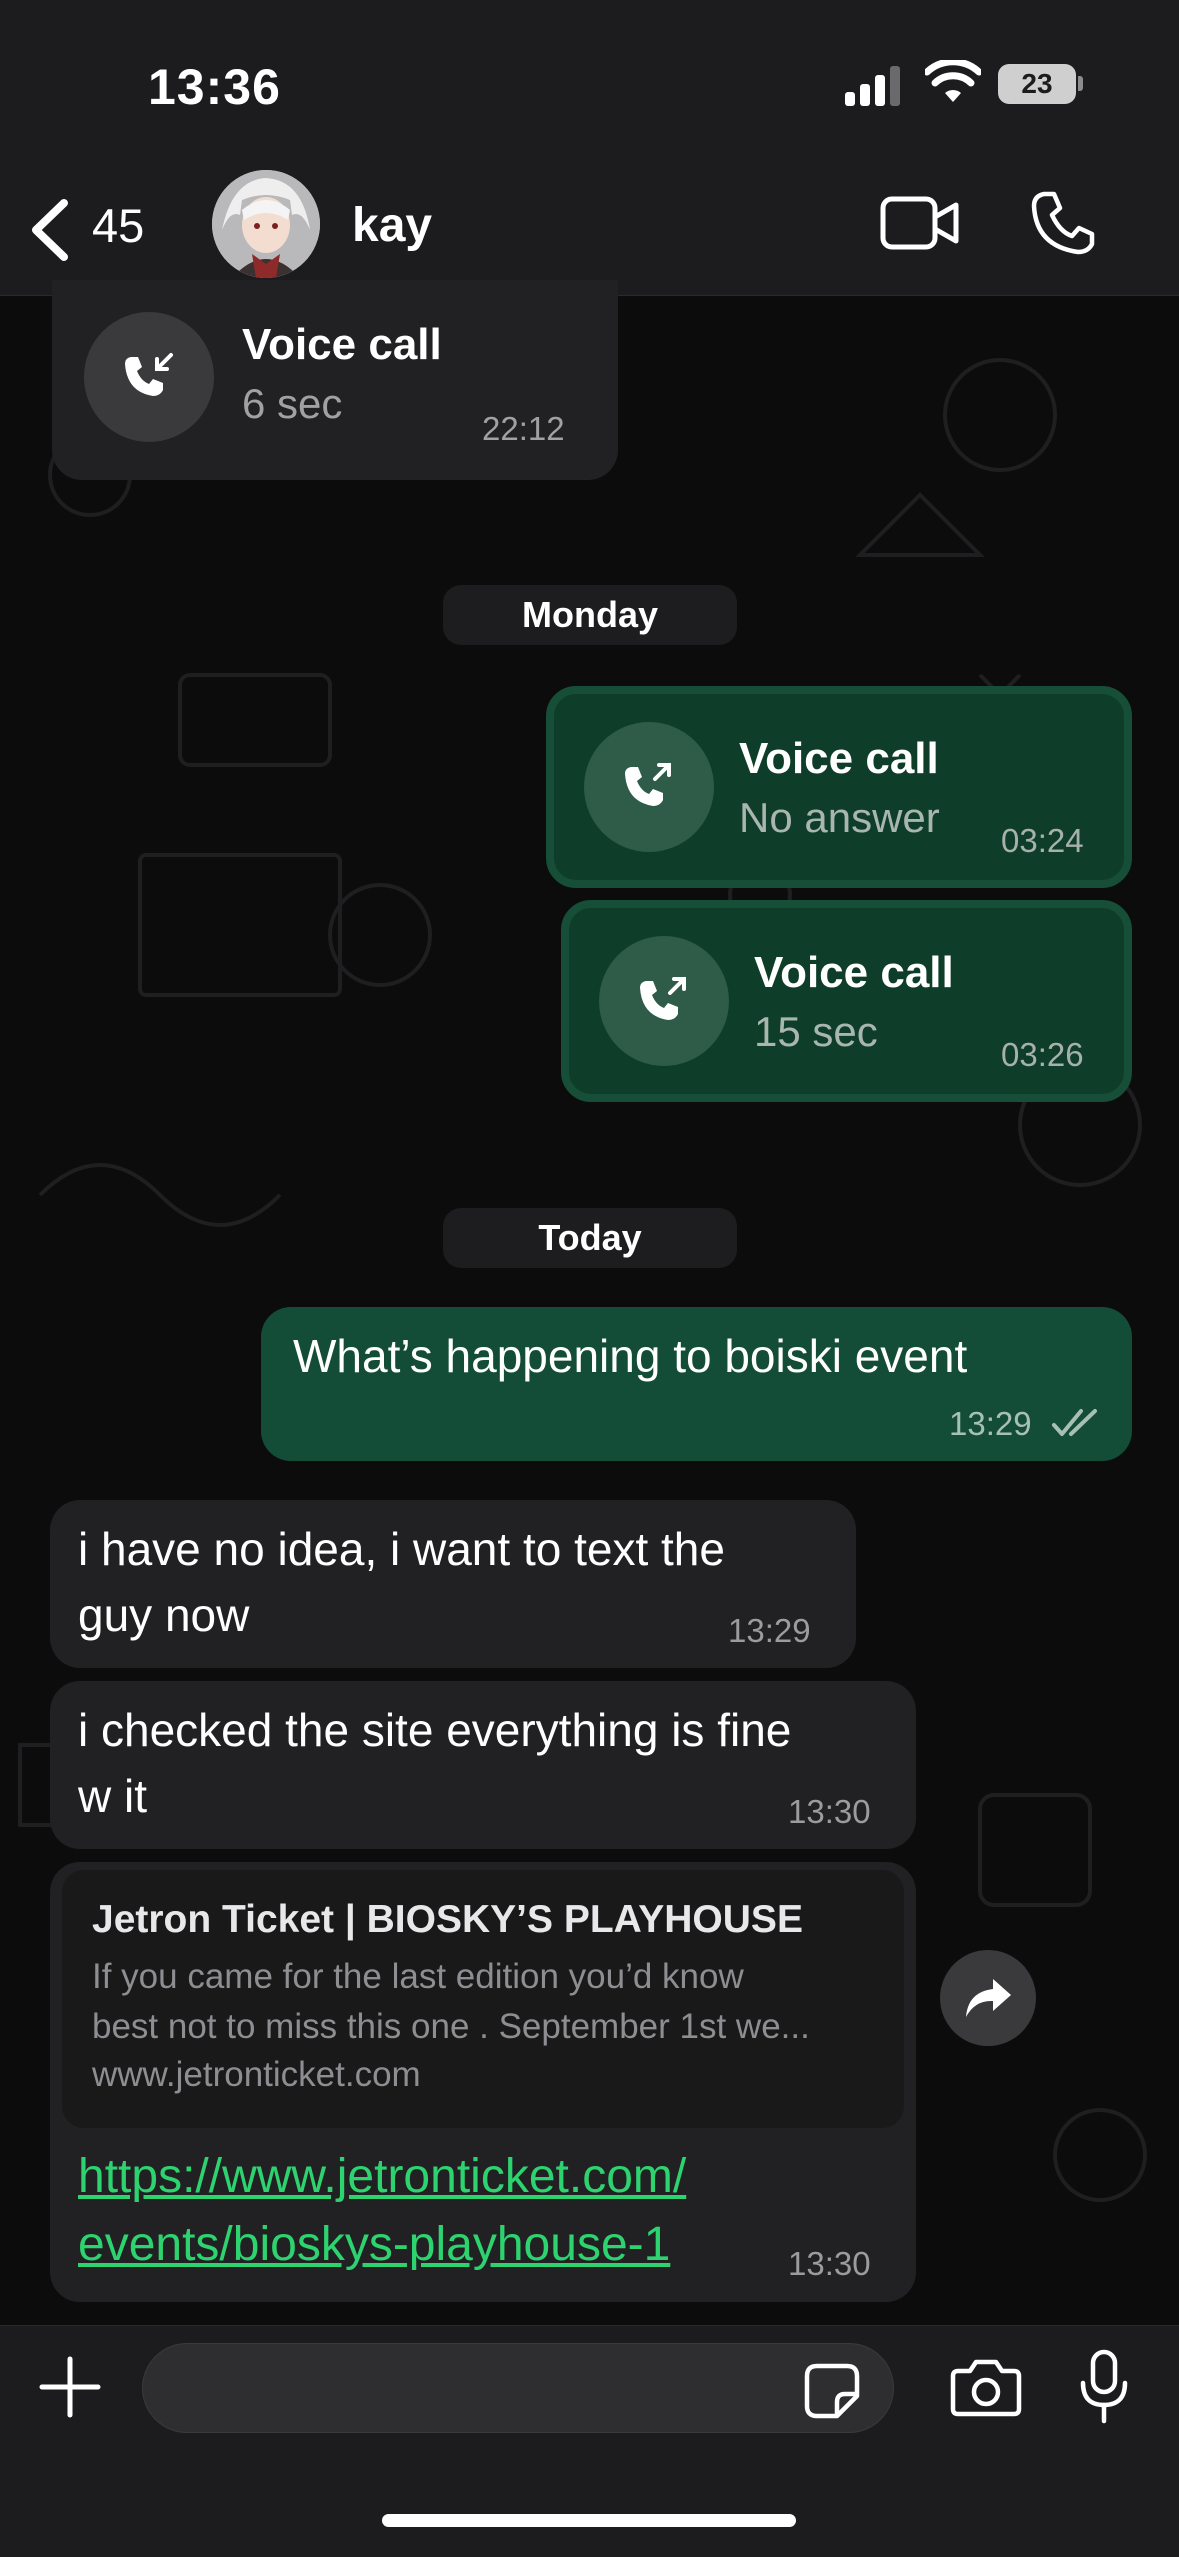 The height and width of the screenshot is (2557, 1179). I want to click on message-time: 22:12, so click(523, 428).